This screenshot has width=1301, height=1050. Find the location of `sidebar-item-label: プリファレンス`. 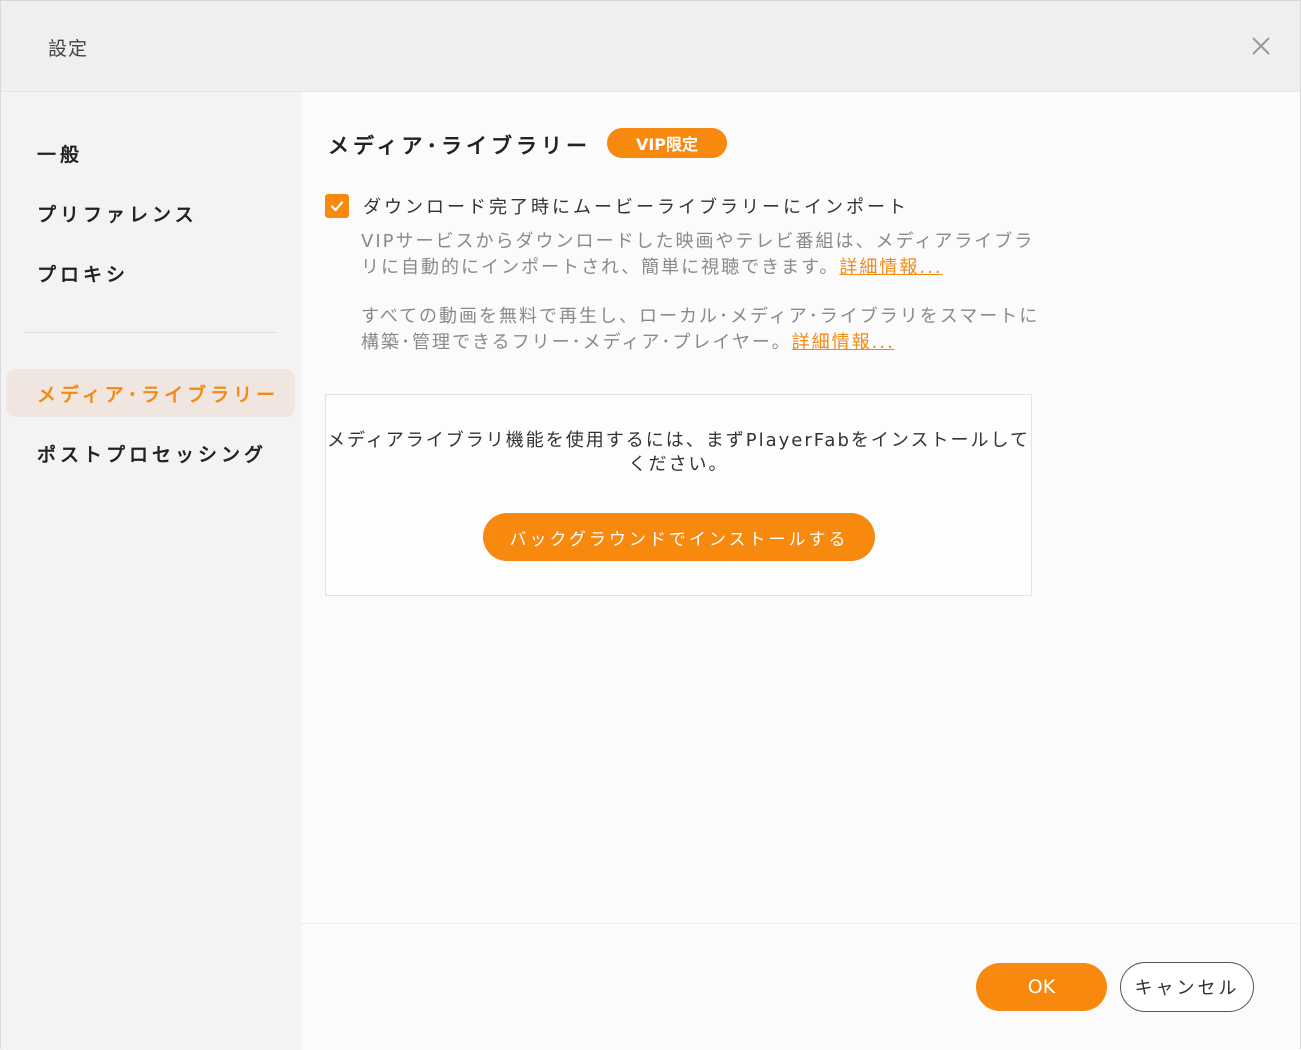

sidebar-item-label: プリファレンス is located at coordinates (117, 214).